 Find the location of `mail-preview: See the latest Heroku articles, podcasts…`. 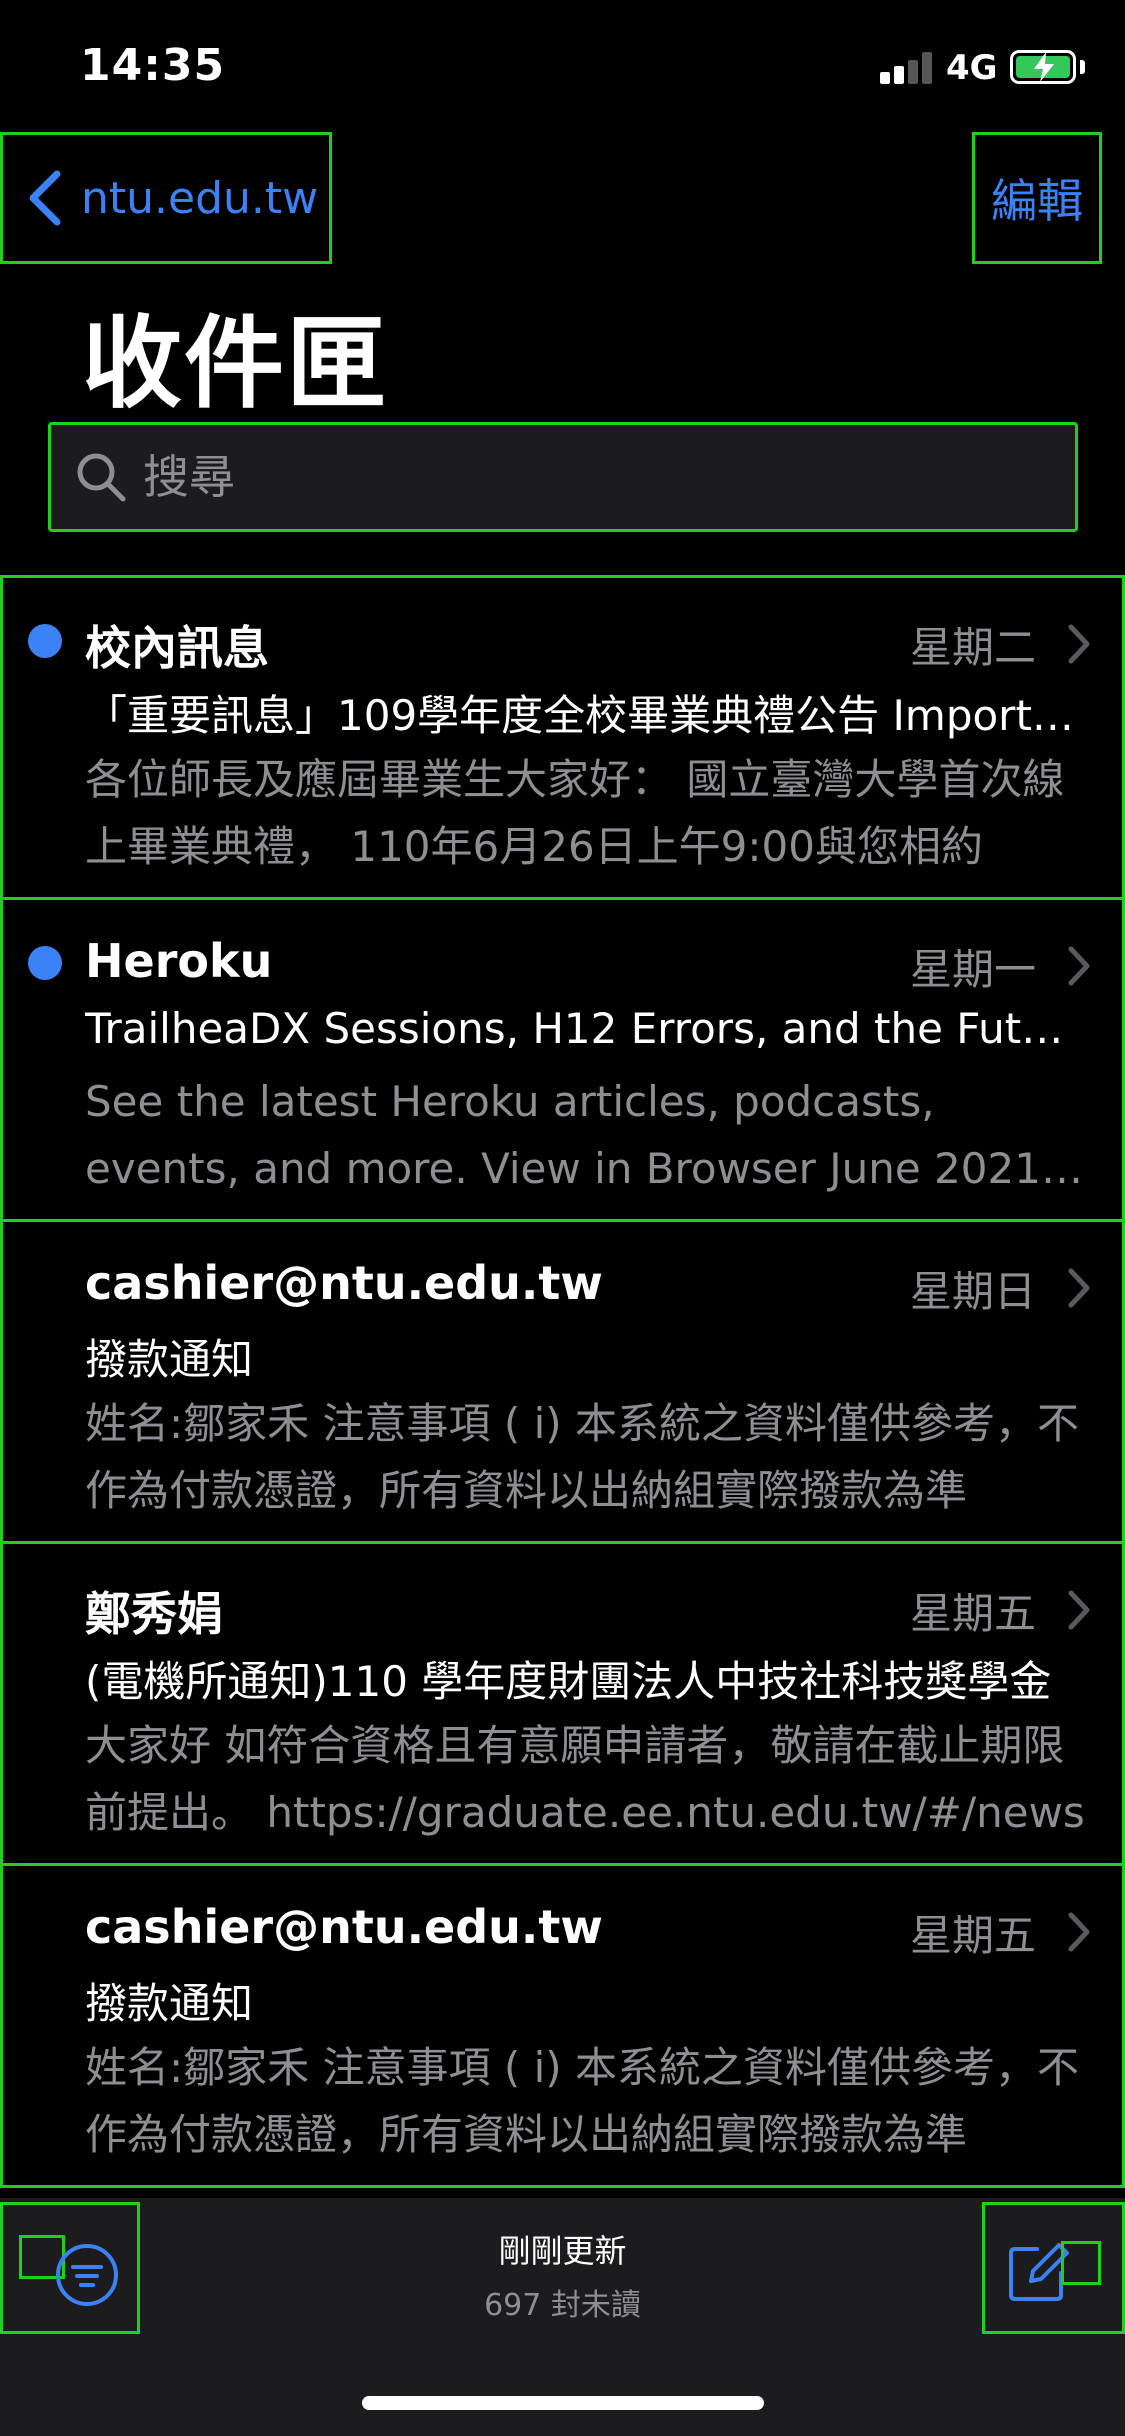

mail-preview: See the latest Heroku articles, podcasts… is located at coordinates (563, 1135).